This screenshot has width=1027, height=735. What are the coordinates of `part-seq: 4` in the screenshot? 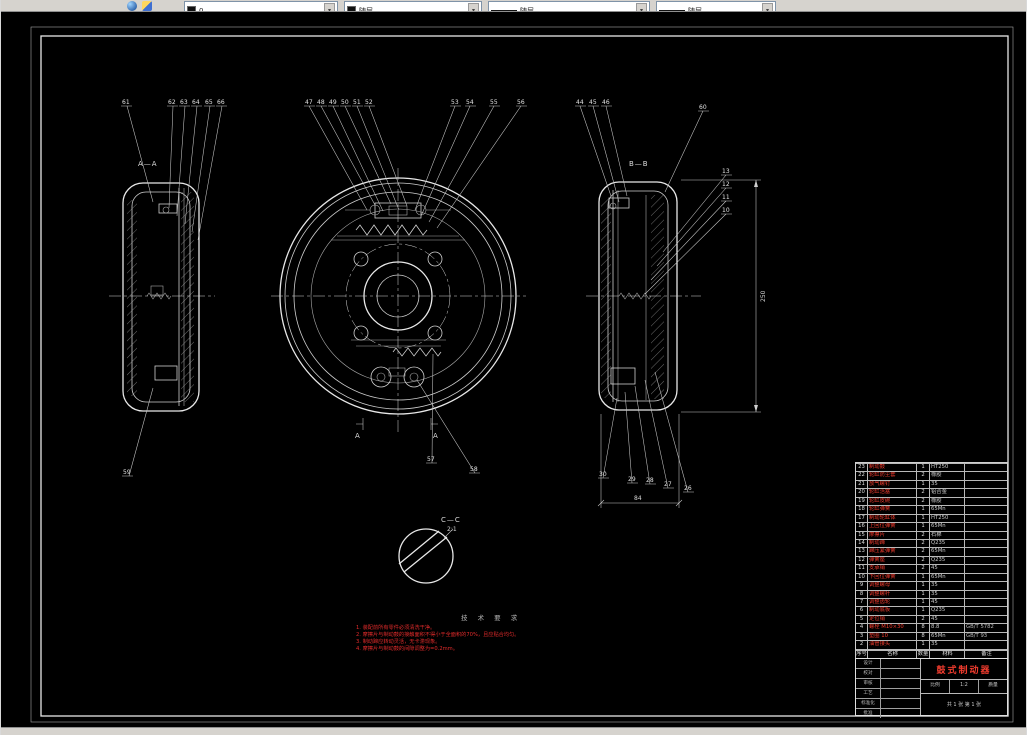 It's located at (862, 627).